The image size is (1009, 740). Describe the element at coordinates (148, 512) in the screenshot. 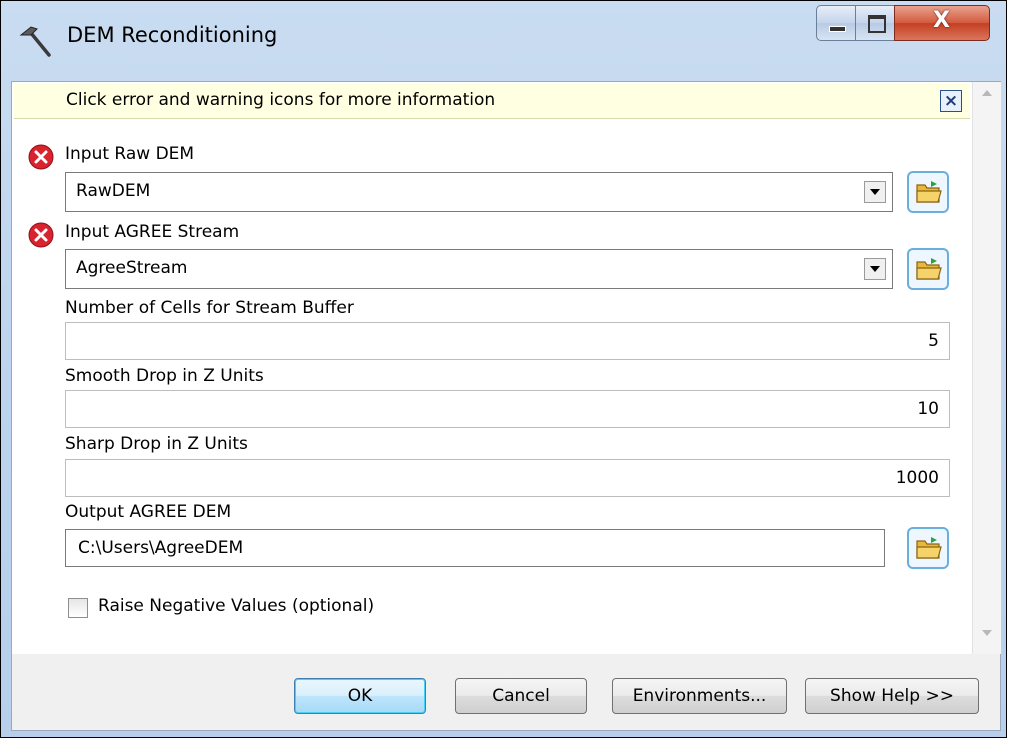

I see `output-dem-label: Output AGREE DEM` at that location.